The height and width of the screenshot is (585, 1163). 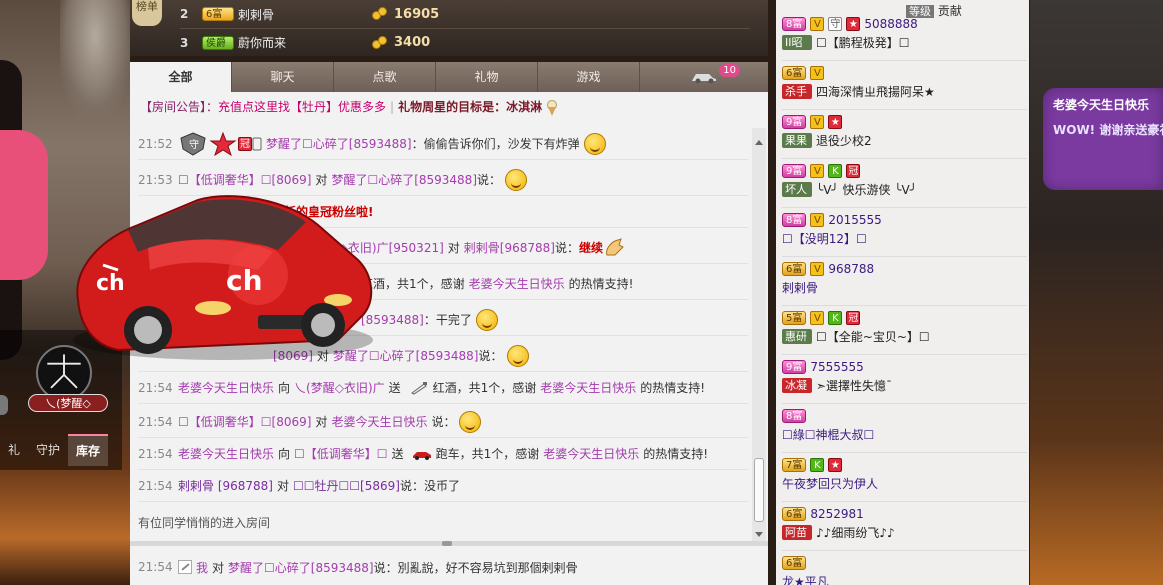 What do you see at coordinates (904, 232) in the screenshot?
I see `audience-item: 8富 V 2015555 ☐【没明12】☐` at bounding box center [904, 232].